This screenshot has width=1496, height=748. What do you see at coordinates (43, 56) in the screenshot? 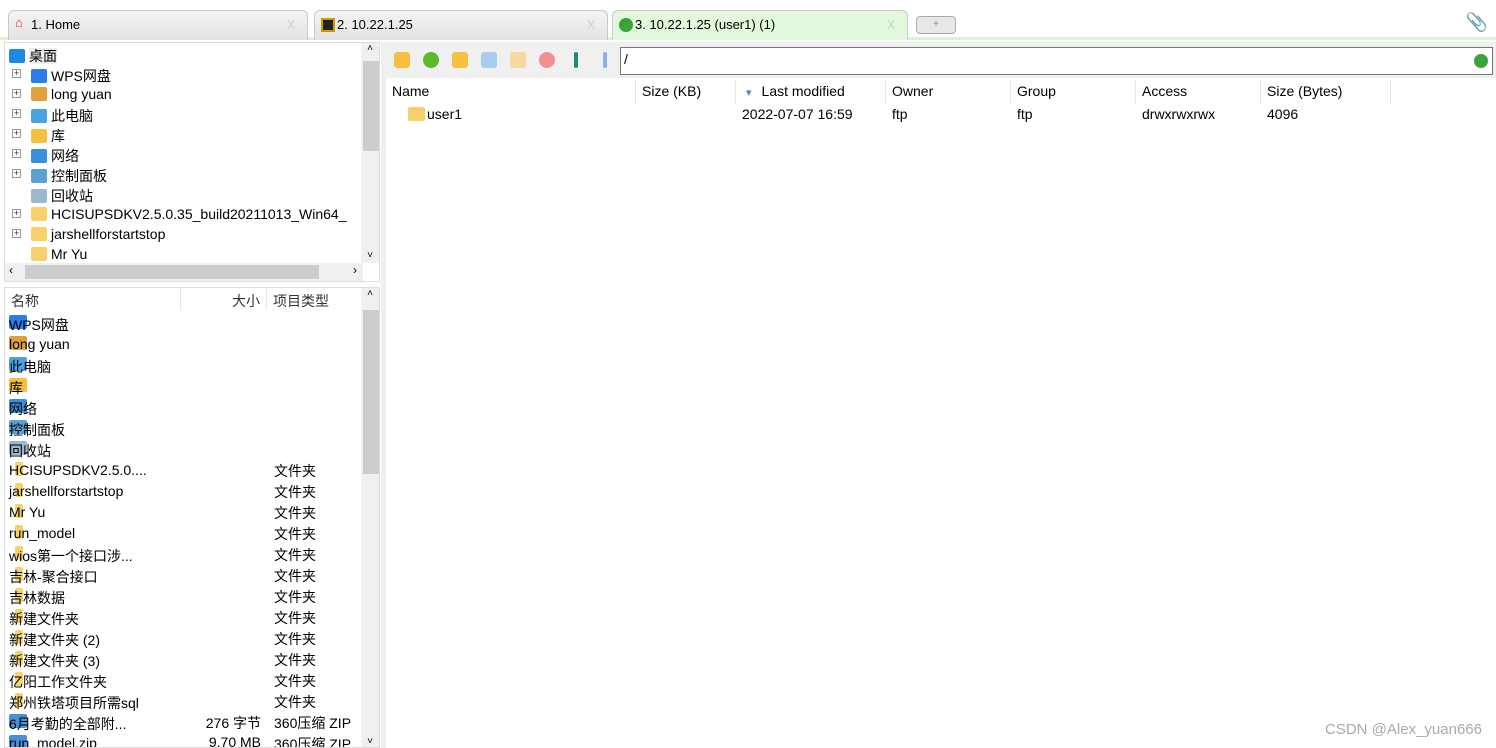
I see `tree-item-label: 桌面` at bounding box center [43, 56].